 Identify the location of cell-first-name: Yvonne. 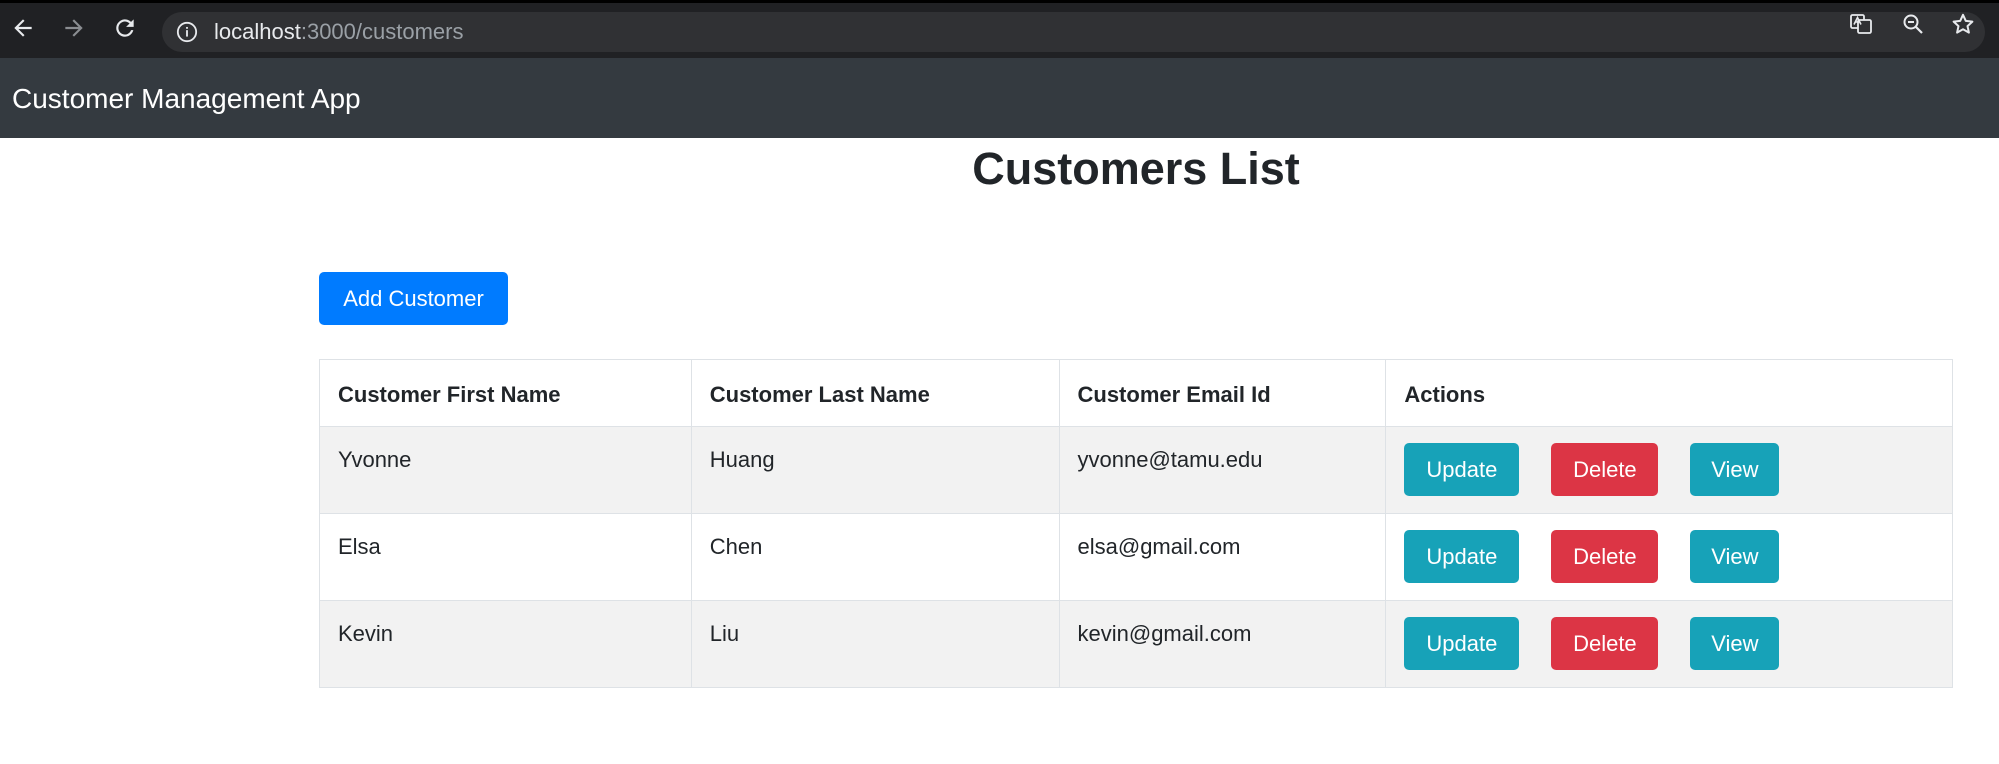
(505, 470).